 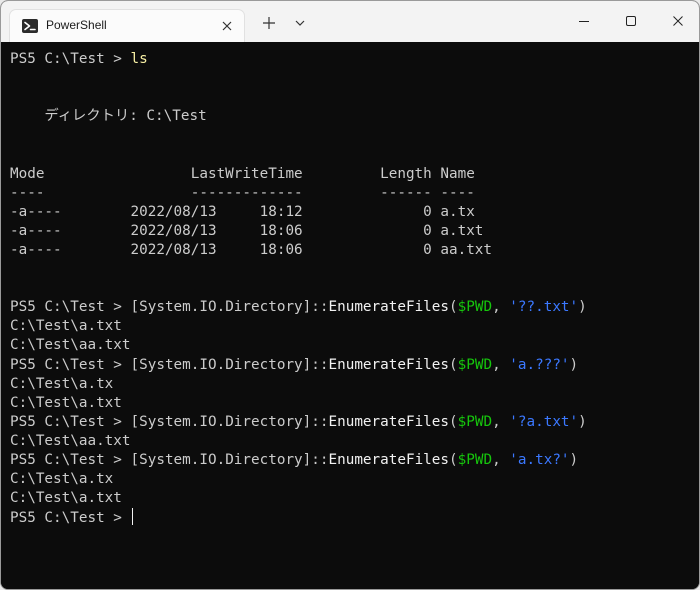 I want to click on powershell-icon, so click(x=30, y=26).